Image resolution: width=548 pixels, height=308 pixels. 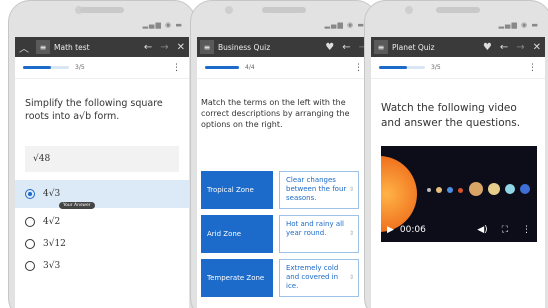 I want to click on top-bar: ≡ Business Quiz ♥ ← →, so click(x=284, y=47).